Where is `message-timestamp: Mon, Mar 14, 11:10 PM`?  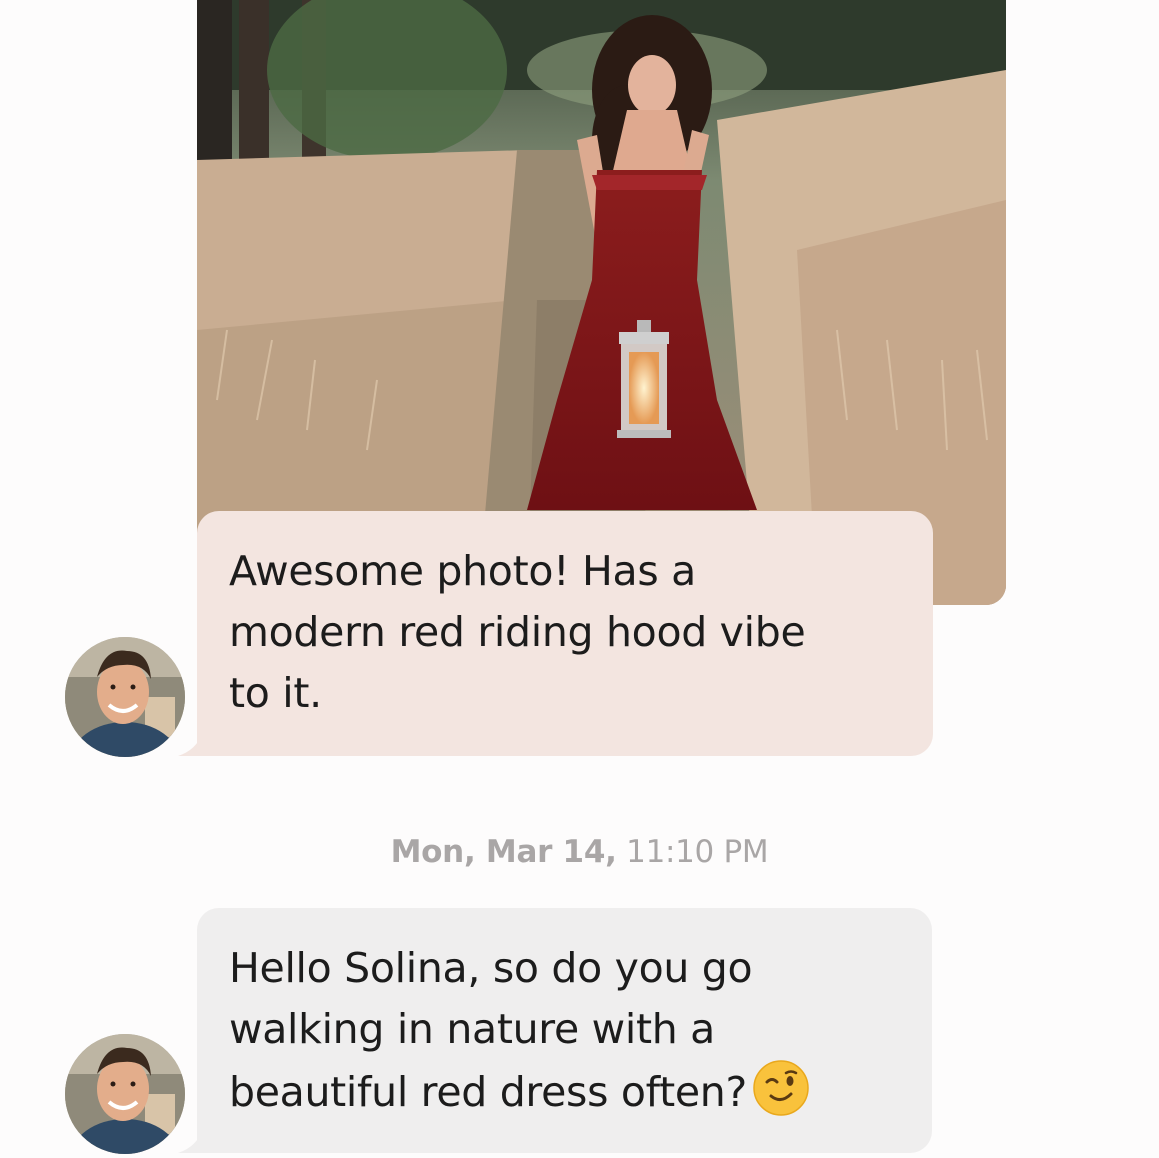
message-timestamp: Mon, Mar 14, 11:10 PM is located at coordinates (579, 852).